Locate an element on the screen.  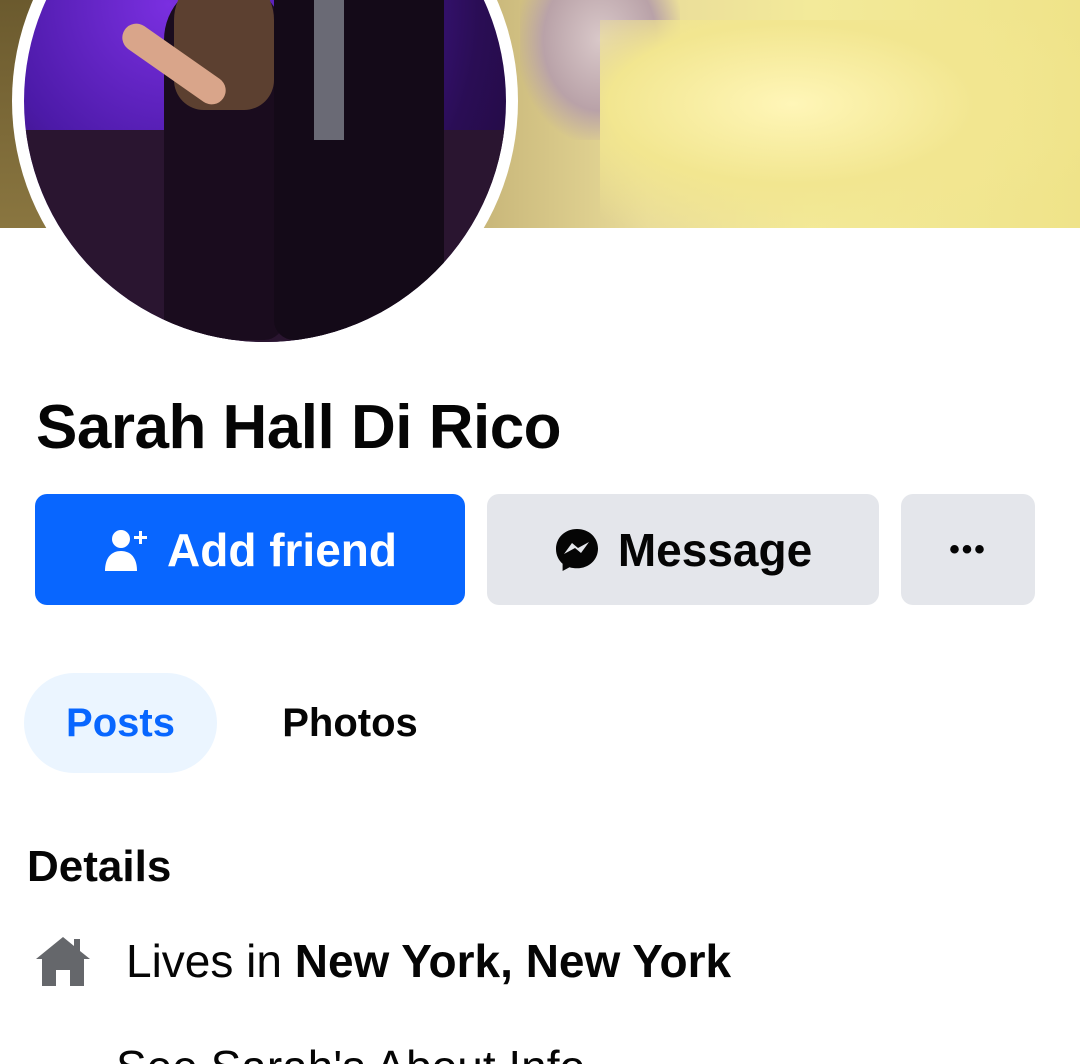
photo-person is located at coordinates (359, 170).